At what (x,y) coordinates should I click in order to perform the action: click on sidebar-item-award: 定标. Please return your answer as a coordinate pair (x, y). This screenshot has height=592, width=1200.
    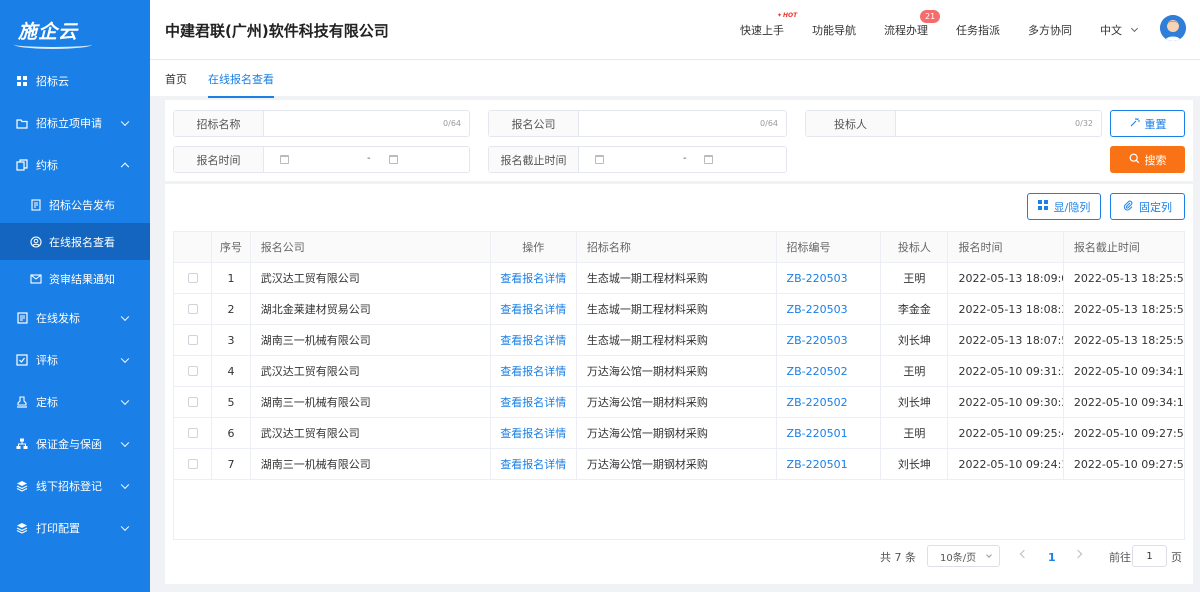
    Looking at the image, I should click on (75, 402).